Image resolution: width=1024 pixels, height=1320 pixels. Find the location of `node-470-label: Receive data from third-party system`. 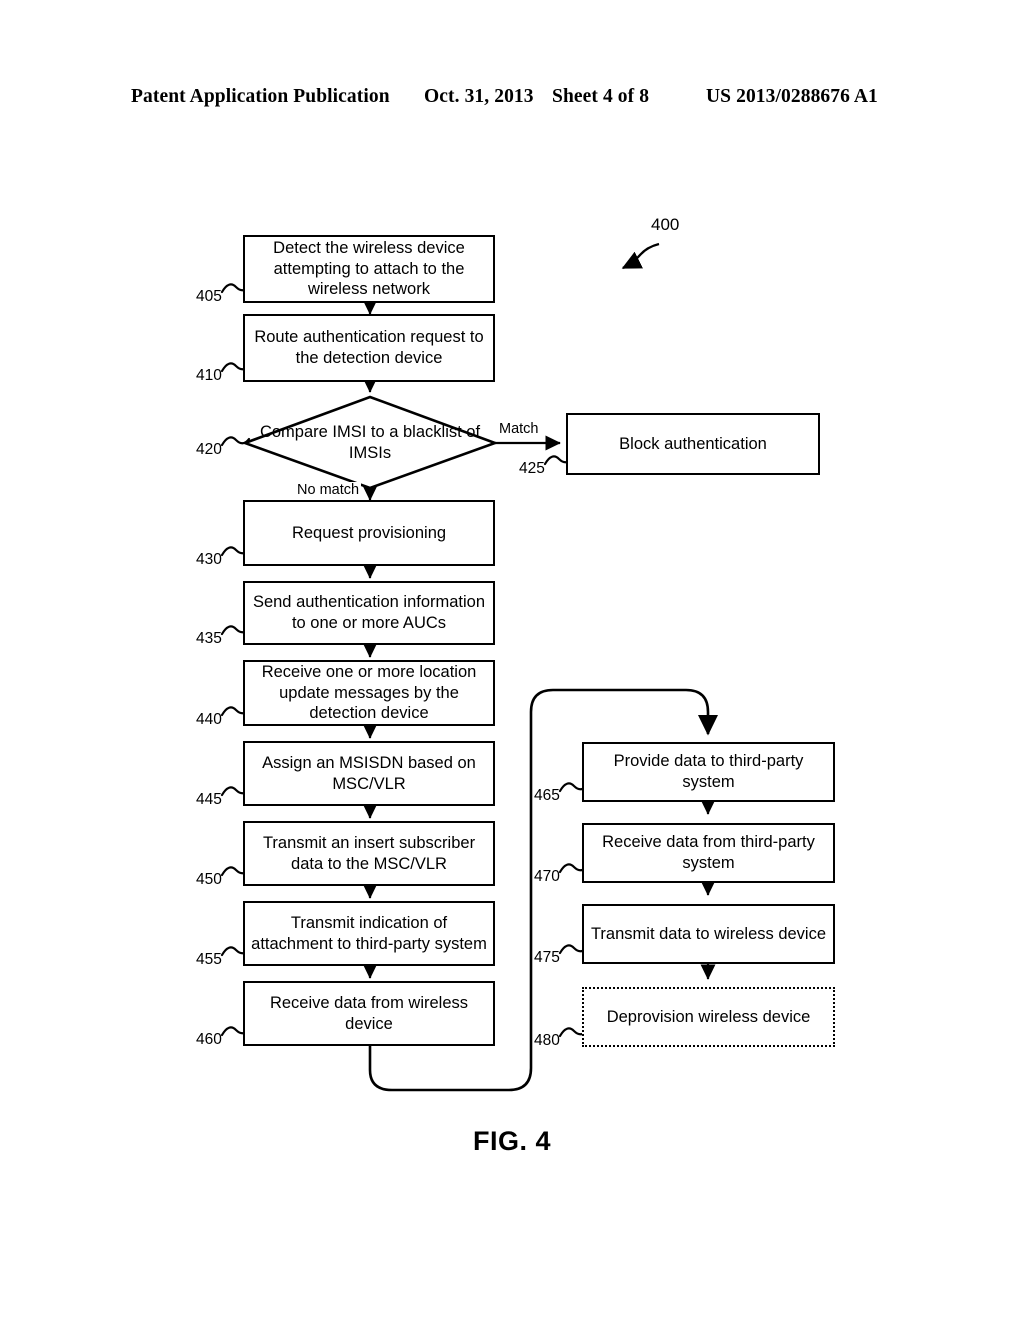

node-470-label: Receive data from third-party system is located at coordinates (708, 852).